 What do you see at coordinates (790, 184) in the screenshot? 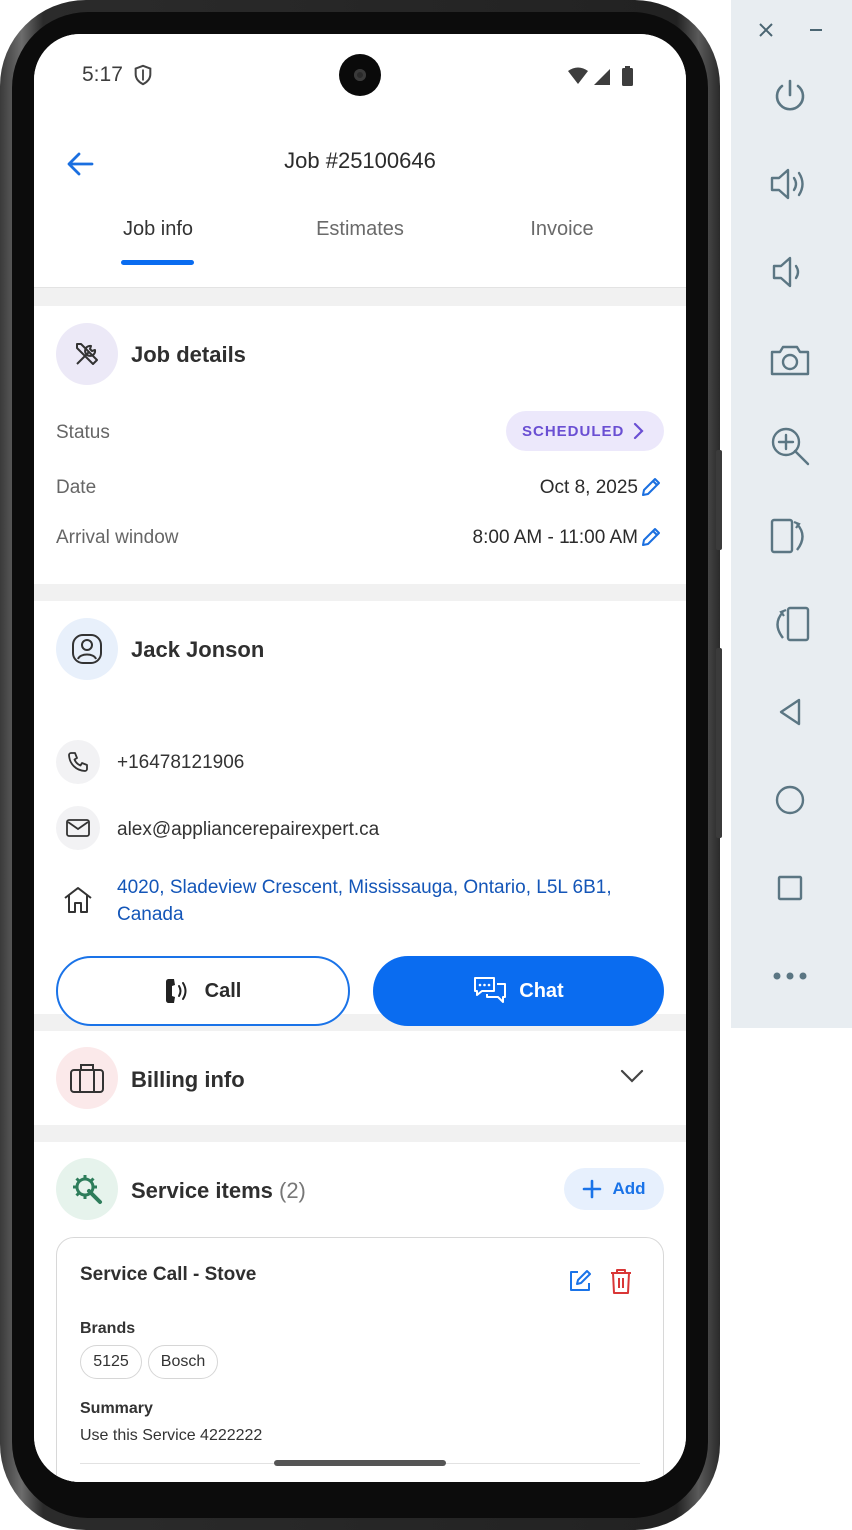
I see `volume-up-icon` at bounding box center [790, 184].